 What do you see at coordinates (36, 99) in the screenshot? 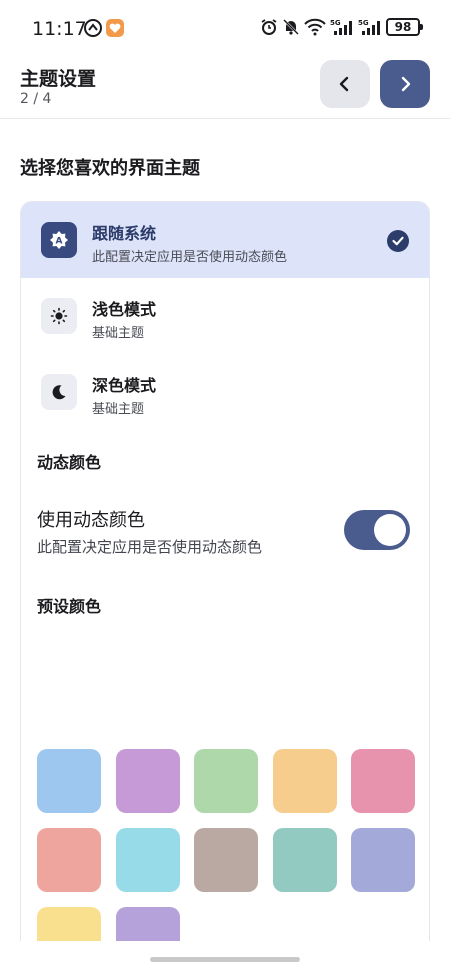
I see `step-indicator: 2 / 4` at bounding box center [36, 99].